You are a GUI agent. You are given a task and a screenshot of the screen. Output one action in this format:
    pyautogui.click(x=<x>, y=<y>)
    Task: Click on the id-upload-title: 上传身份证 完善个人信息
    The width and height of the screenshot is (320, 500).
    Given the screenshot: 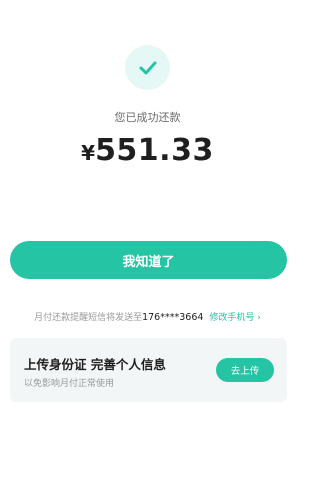 What is the action you would take?
    pyautogui.click(x=95, y=364)
    